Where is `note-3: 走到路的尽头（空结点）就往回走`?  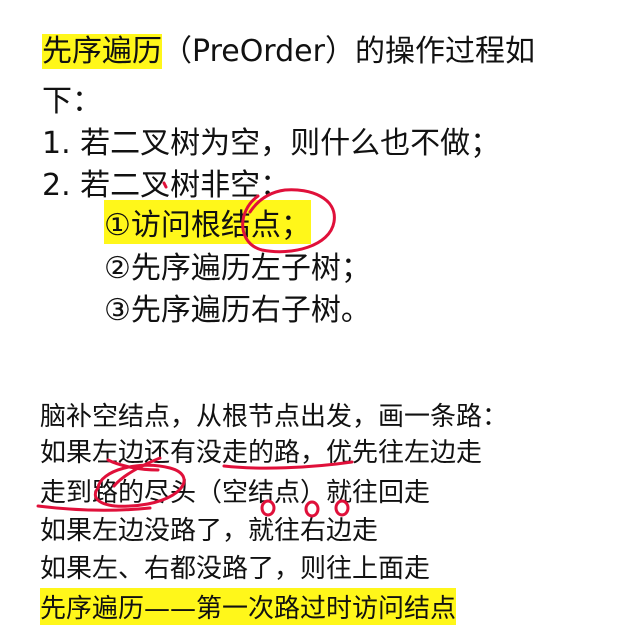 note-3: 走到路的尽头（空结点）就往回走 is located at coordinates (235, 493).